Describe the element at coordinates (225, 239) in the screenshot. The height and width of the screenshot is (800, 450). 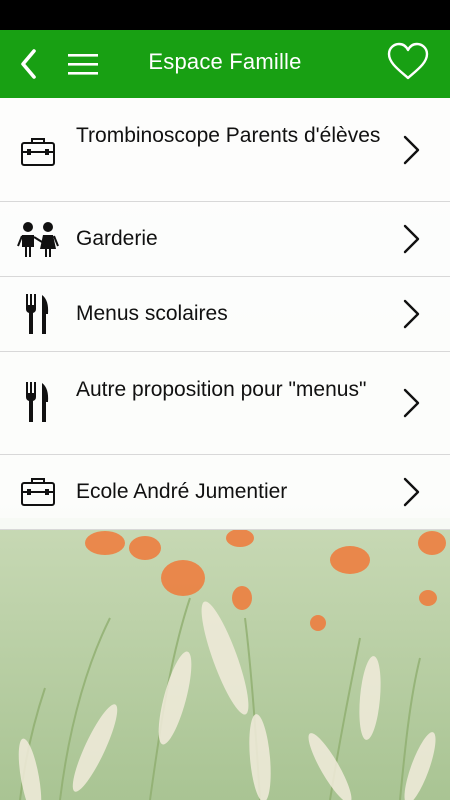
I see `list-item-garderie: Garderie` at that location.